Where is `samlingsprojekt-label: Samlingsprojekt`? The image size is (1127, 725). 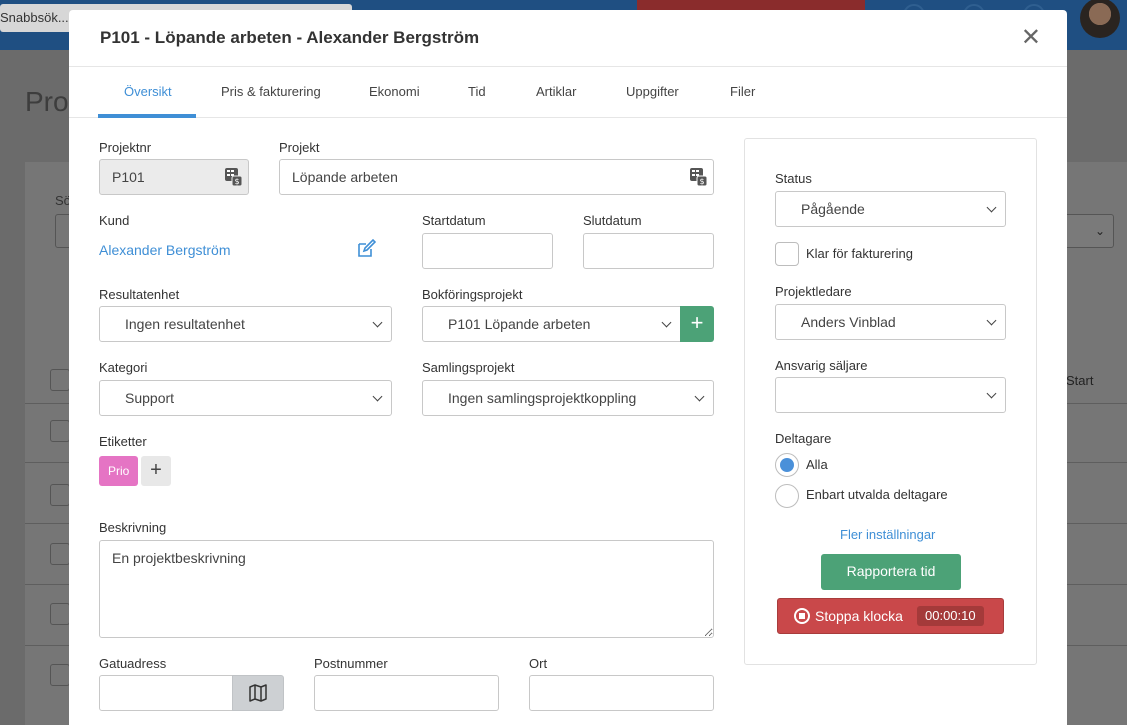
samlingsprojekt-label: Samlingsprojekt is located at coordinates (468, 367).